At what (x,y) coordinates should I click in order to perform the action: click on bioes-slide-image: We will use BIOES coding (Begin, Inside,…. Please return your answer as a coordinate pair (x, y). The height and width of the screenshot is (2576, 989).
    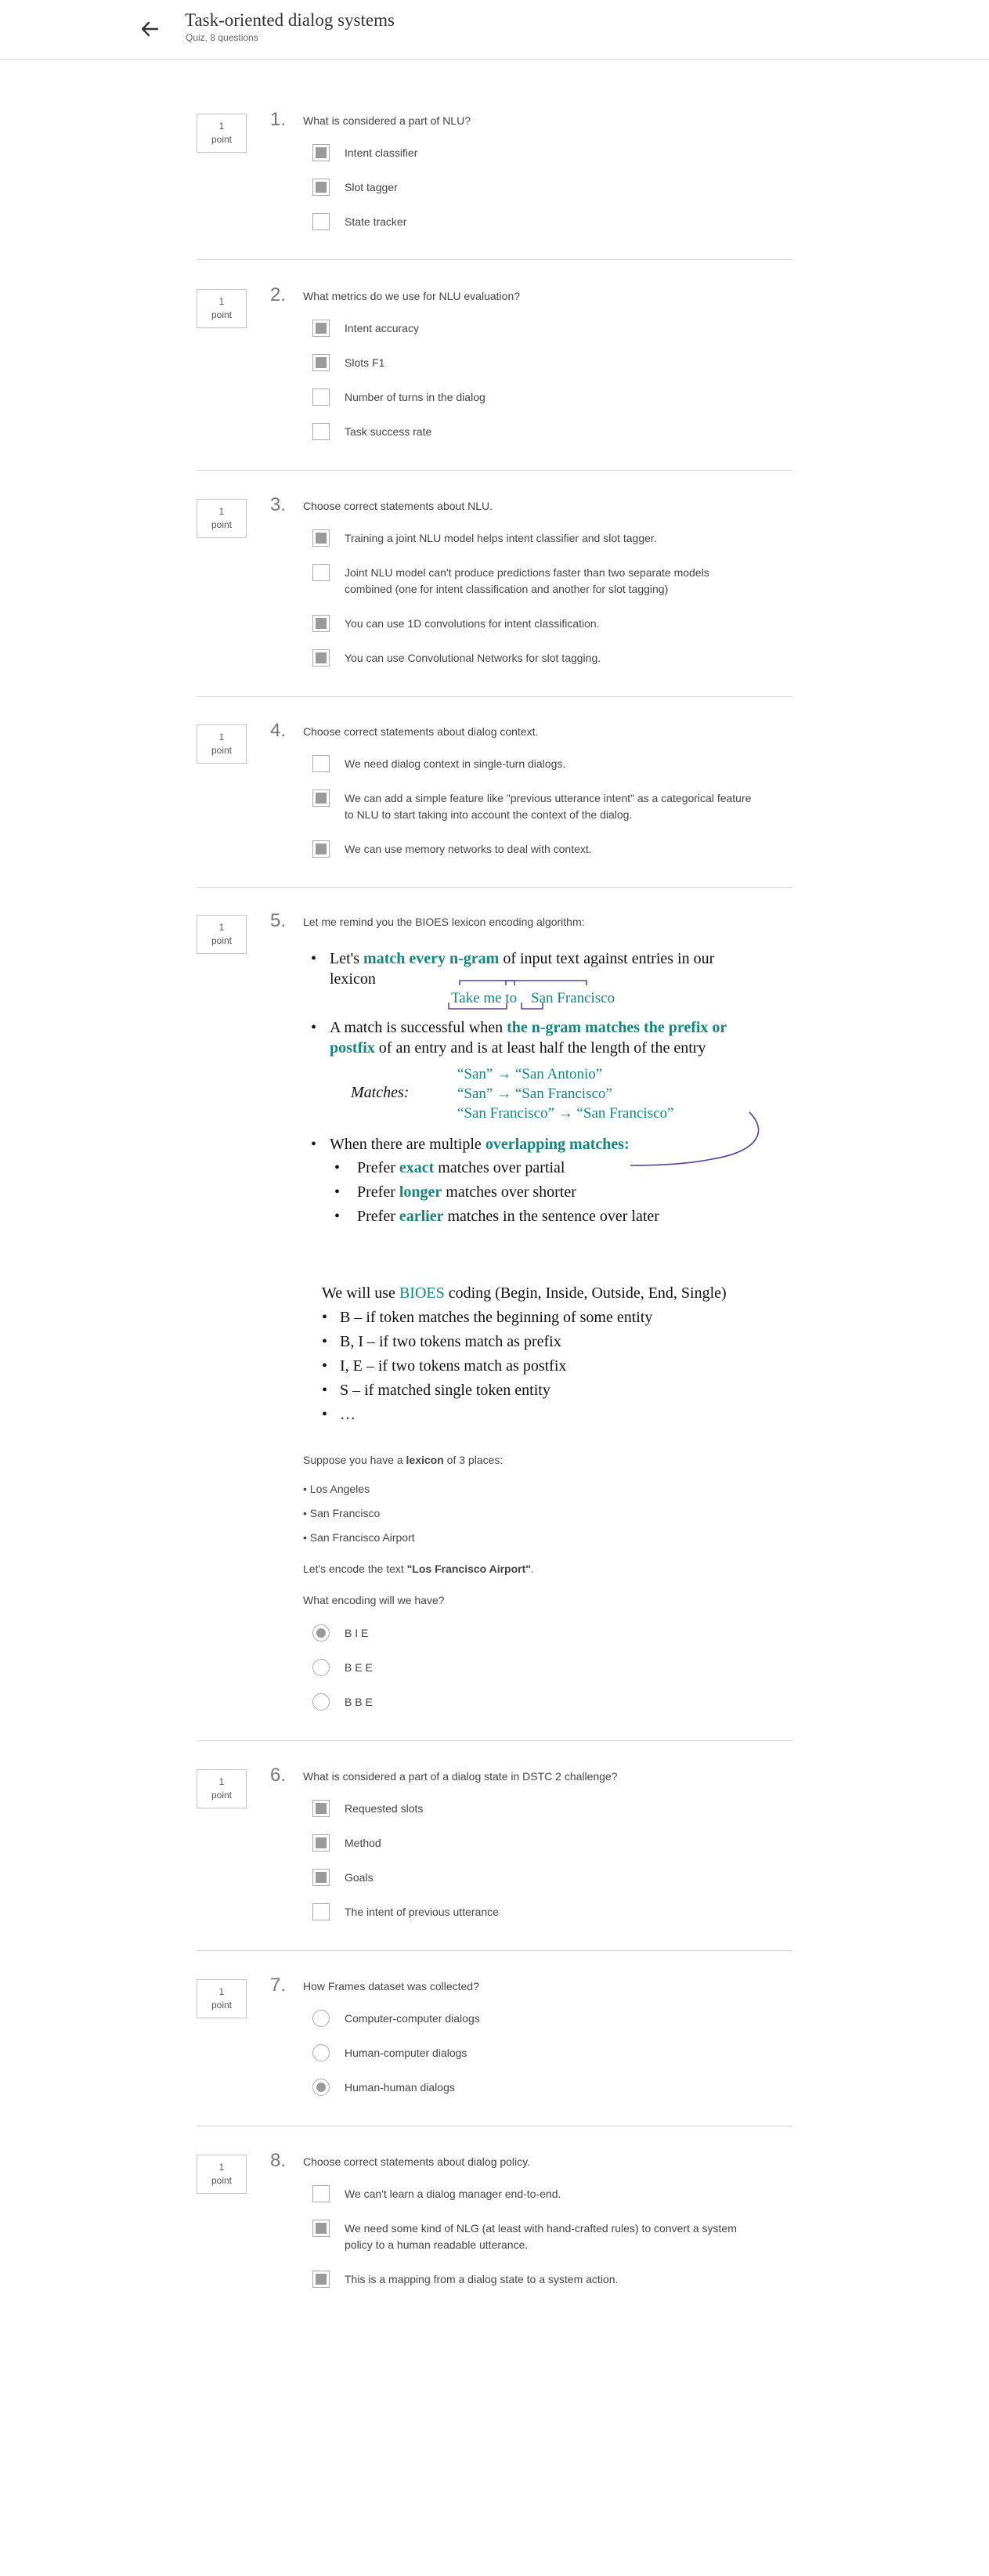
    Looking at the image, I should click on (494, 1353).